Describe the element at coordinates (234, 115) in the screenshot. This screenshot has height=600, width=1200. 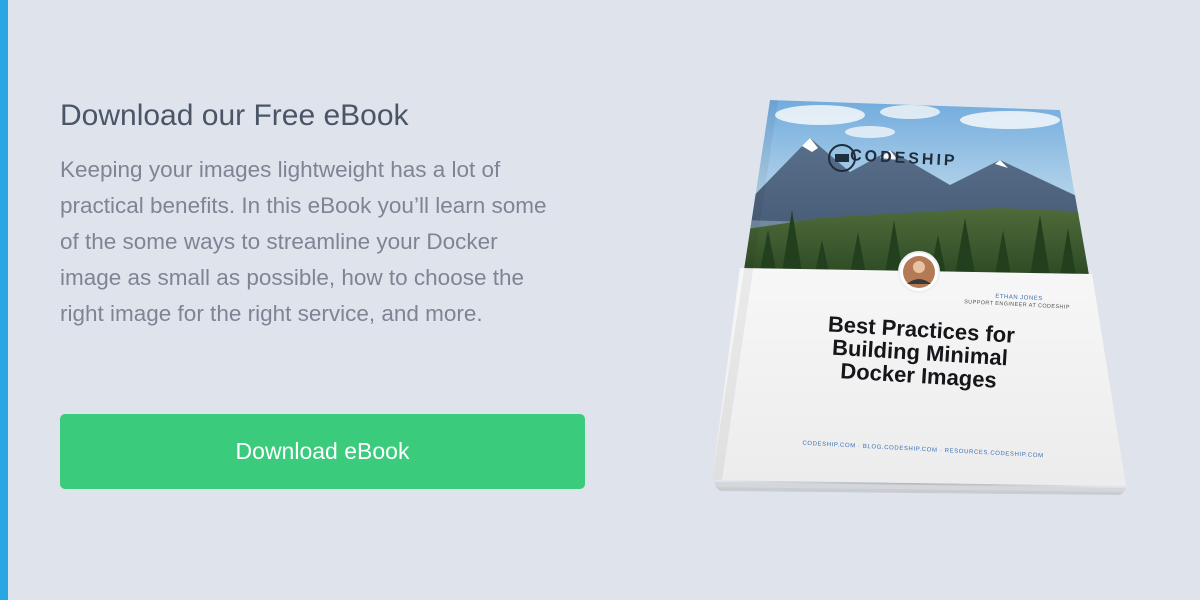
I see `promo-title: Download our Free eBook` at that location.